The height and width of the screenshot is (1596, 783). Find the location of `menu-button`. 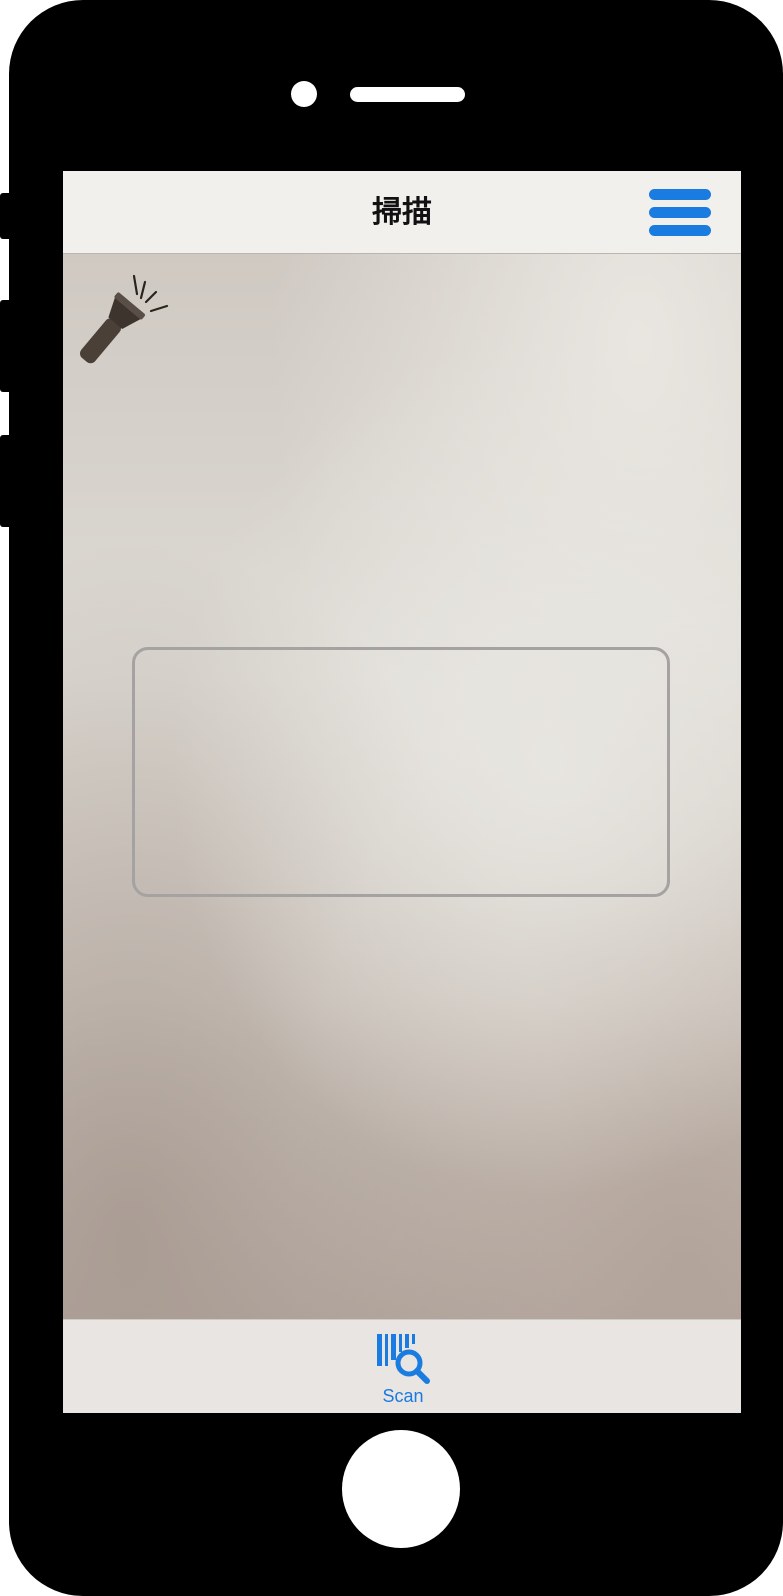

menu-button is located at coordinates (680, 213).